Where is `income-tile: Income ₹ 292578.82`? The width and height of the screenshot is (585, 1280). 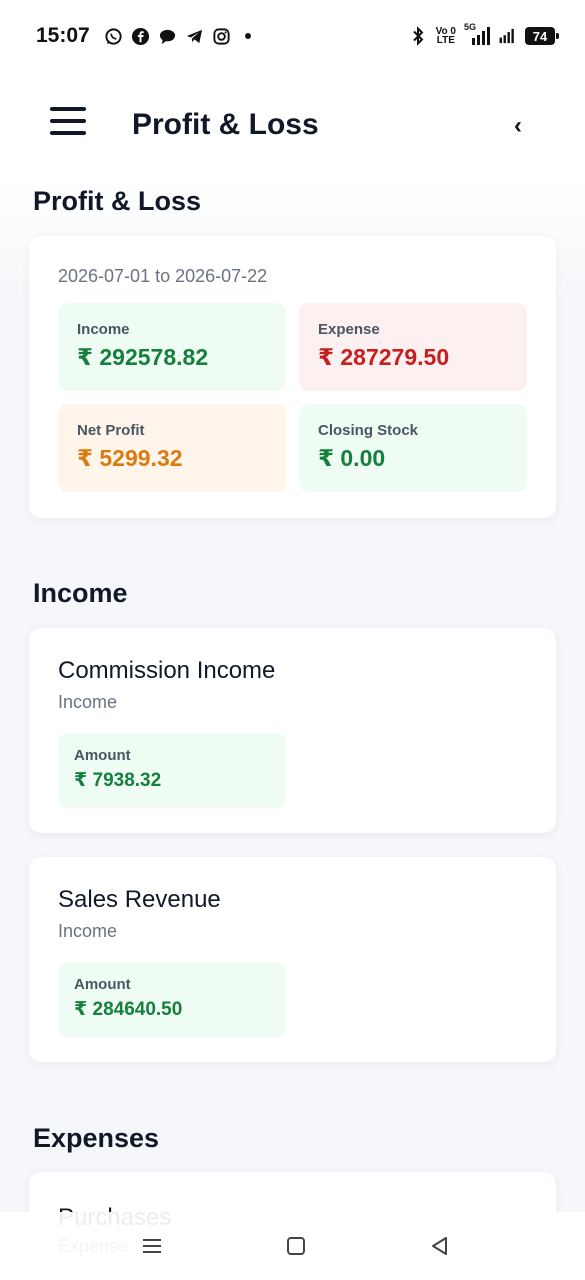 income-tile: Income ₹ 292578.82 is located at coordinates (172, 347).